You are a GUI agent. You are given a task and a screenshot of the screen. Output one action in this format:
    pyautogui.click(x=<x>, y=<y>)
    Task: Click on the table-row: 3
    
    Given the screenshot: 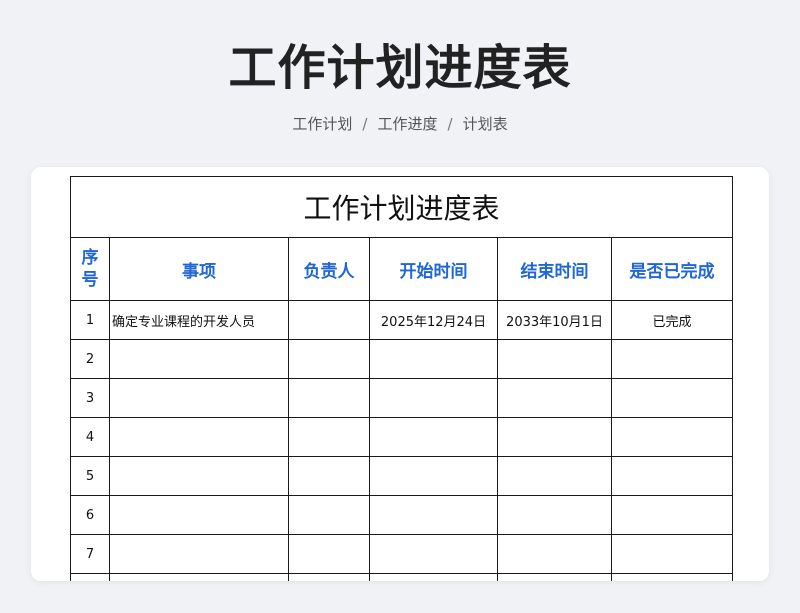 What is the action you would take?
    pyautogui.click(x=402, y=398)
    